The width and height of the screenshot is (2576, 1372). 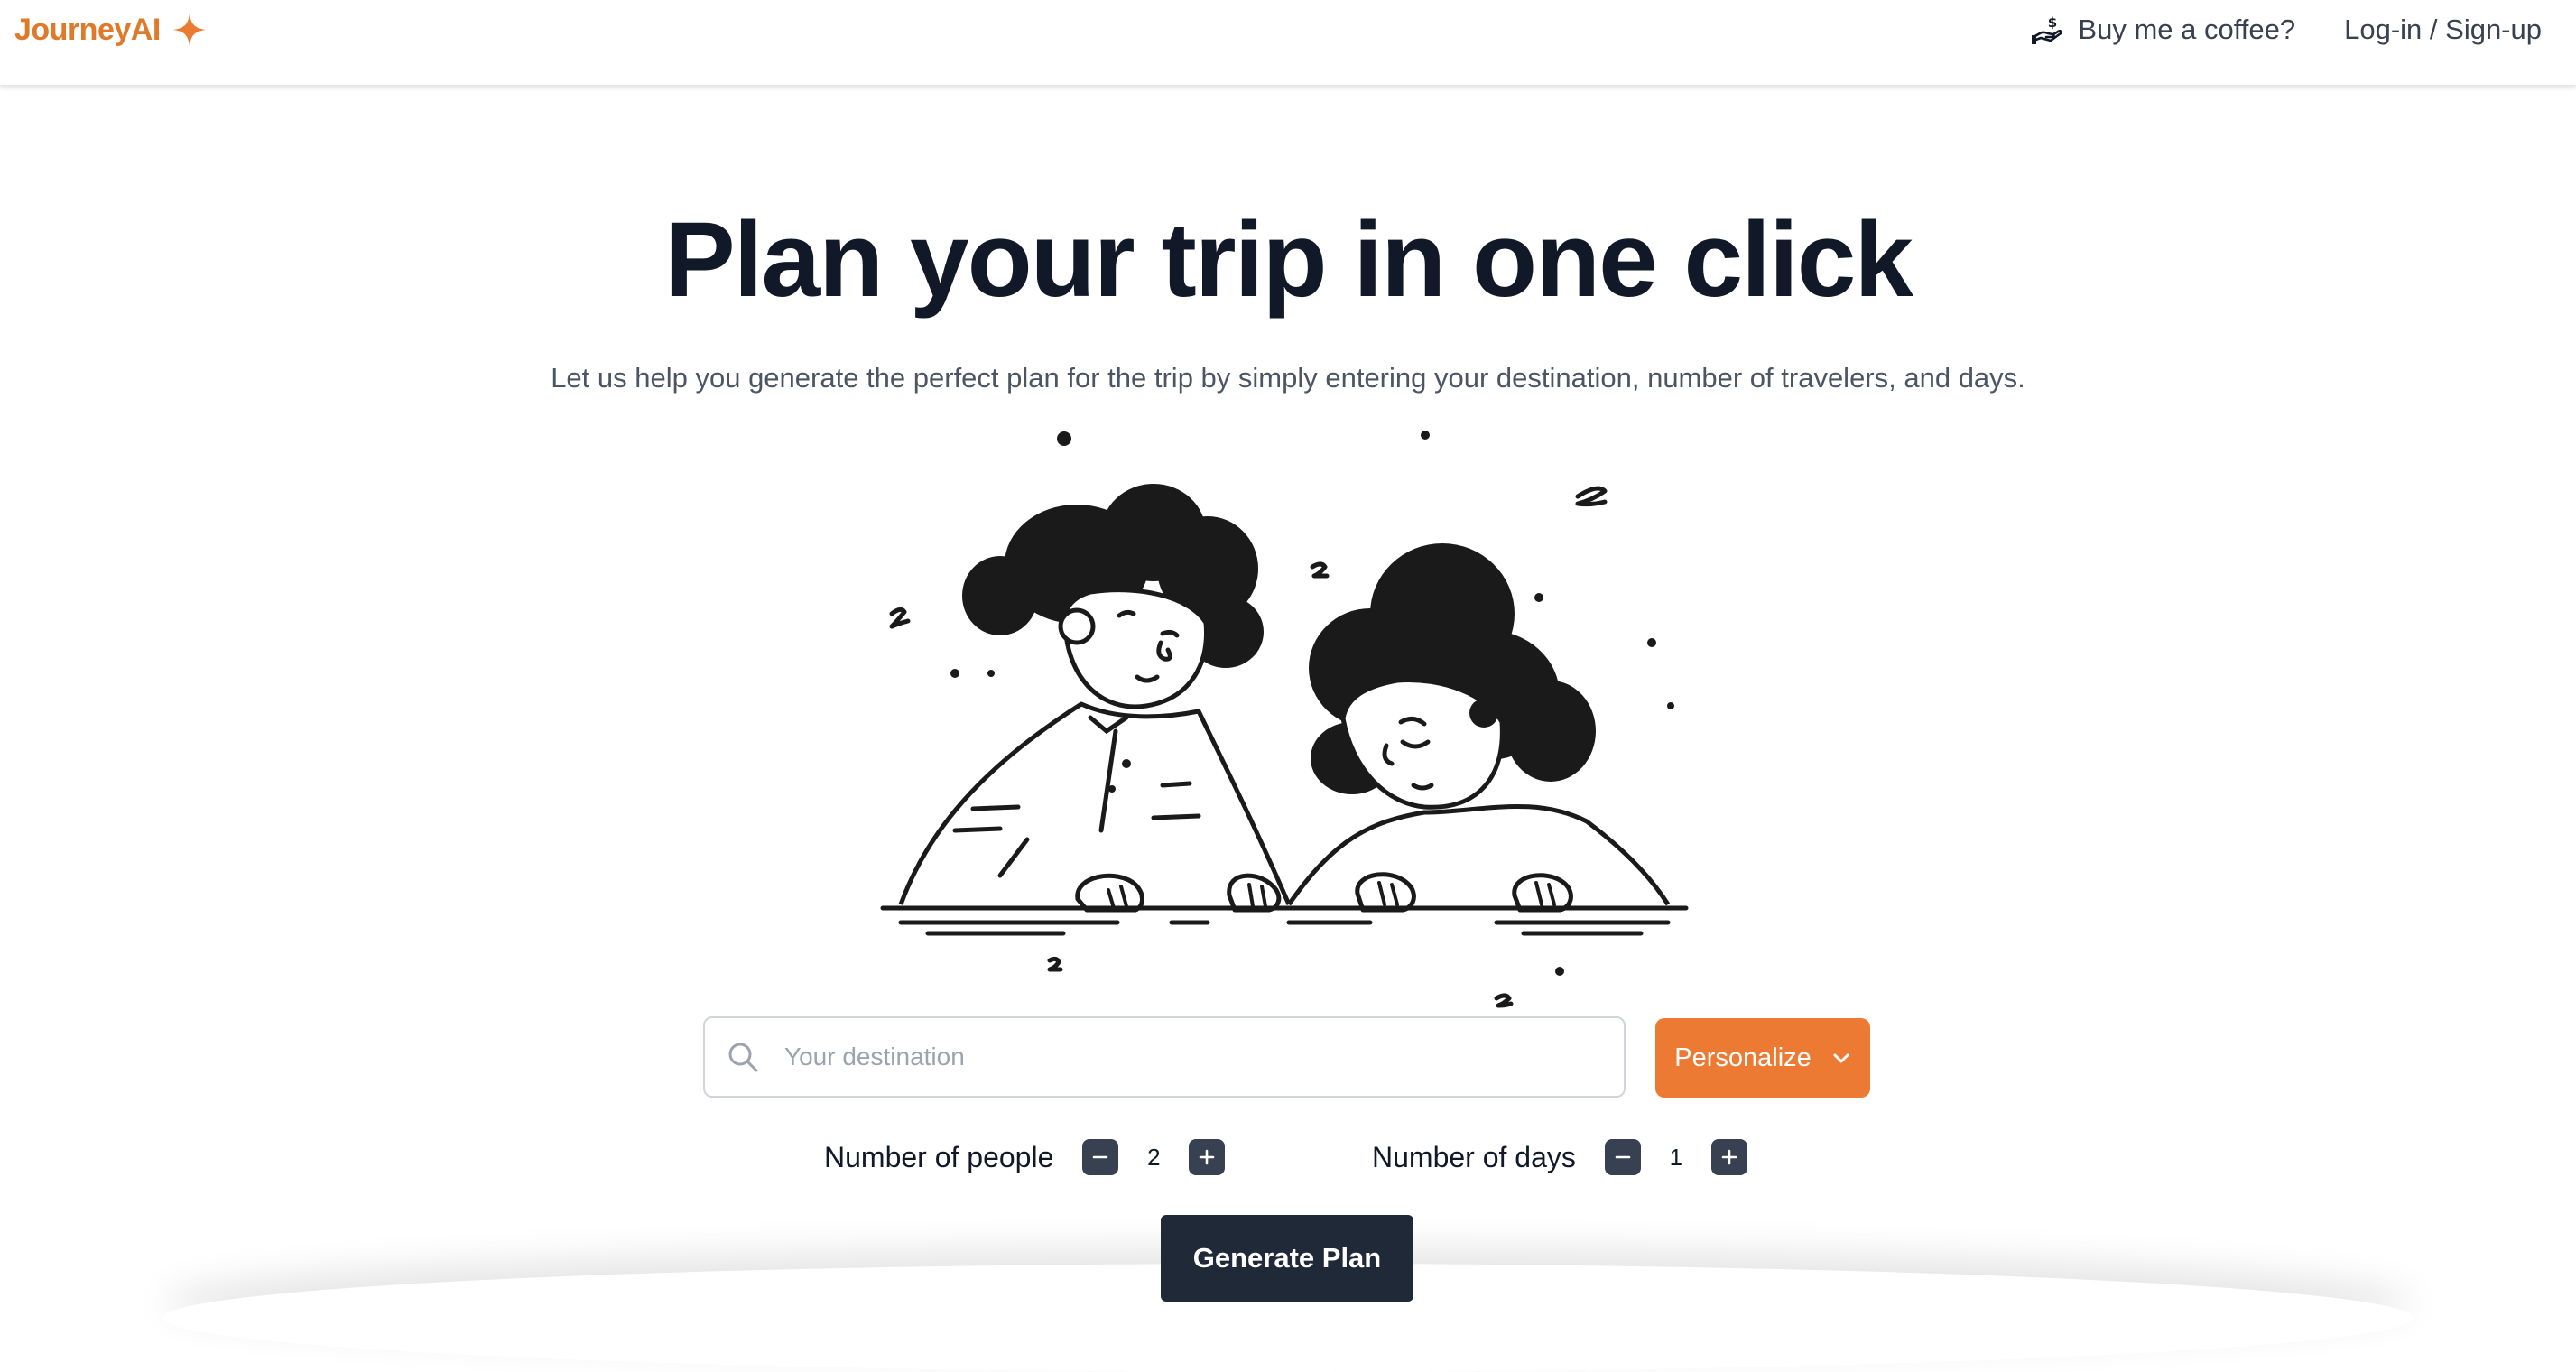 What do you see at coordinates (189, 30) in the screenshot?
I see `sparkle-icon` at bounding box center [189, 30].